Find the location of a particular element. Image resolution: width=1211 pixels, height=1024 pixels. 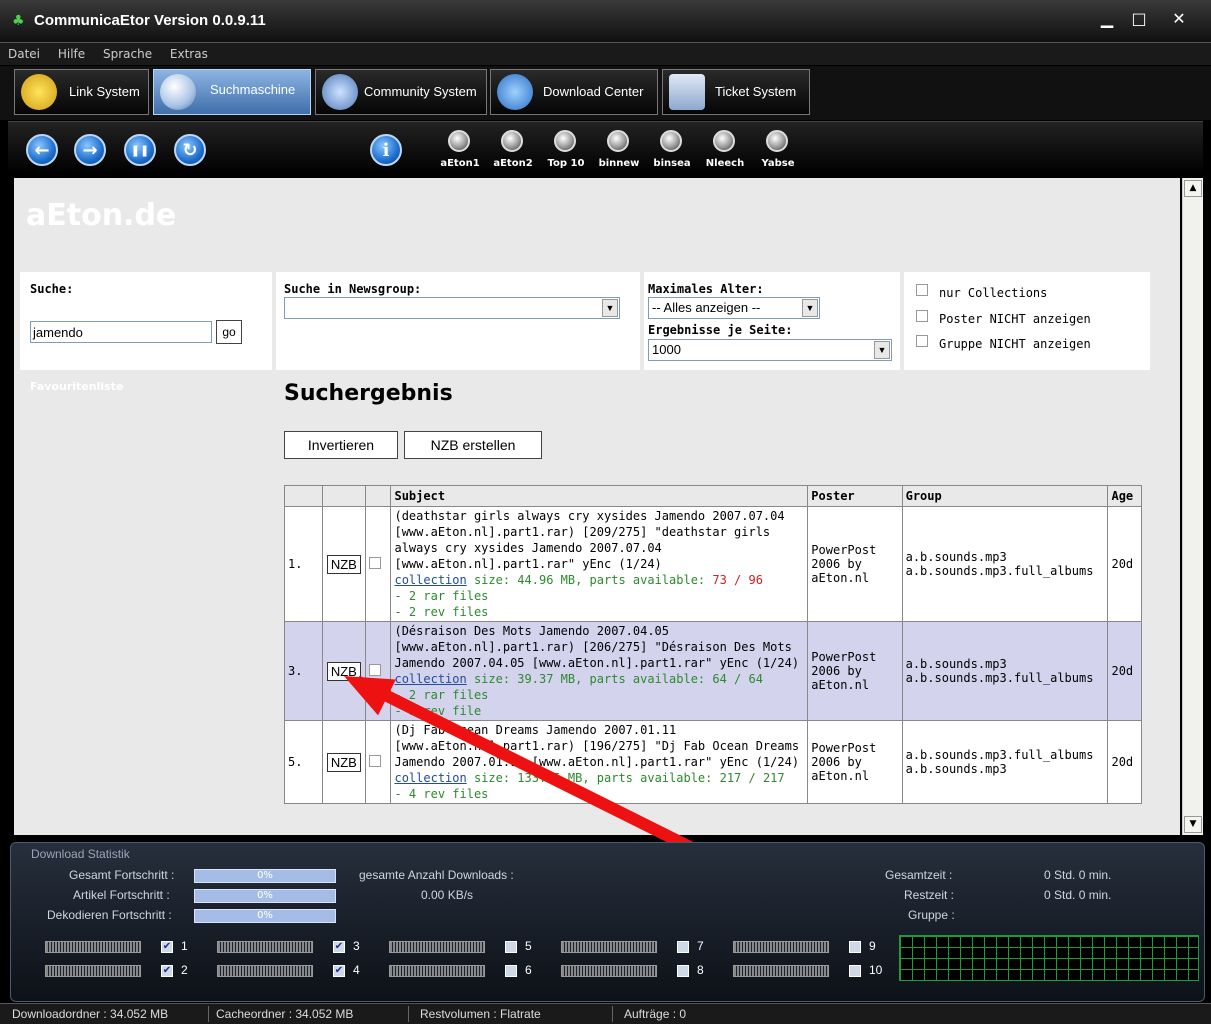

info-icon: i is located at coordinates (386, 150).